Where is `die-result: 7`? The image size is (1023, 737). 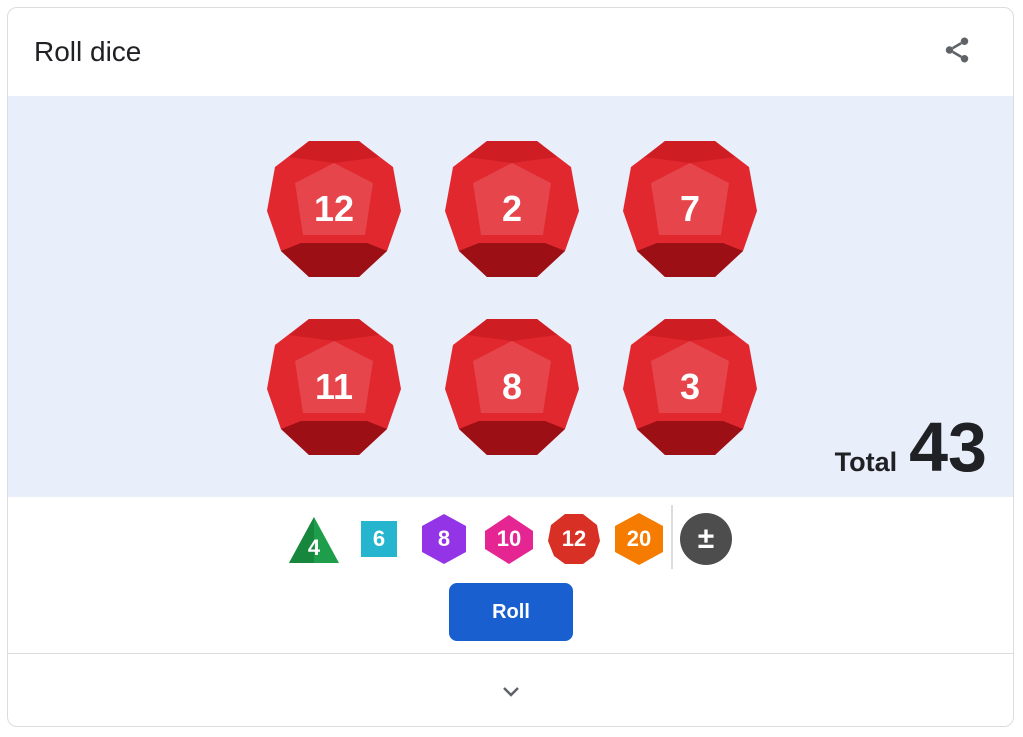 die-result: 7 is located at coordinates (690, 209).